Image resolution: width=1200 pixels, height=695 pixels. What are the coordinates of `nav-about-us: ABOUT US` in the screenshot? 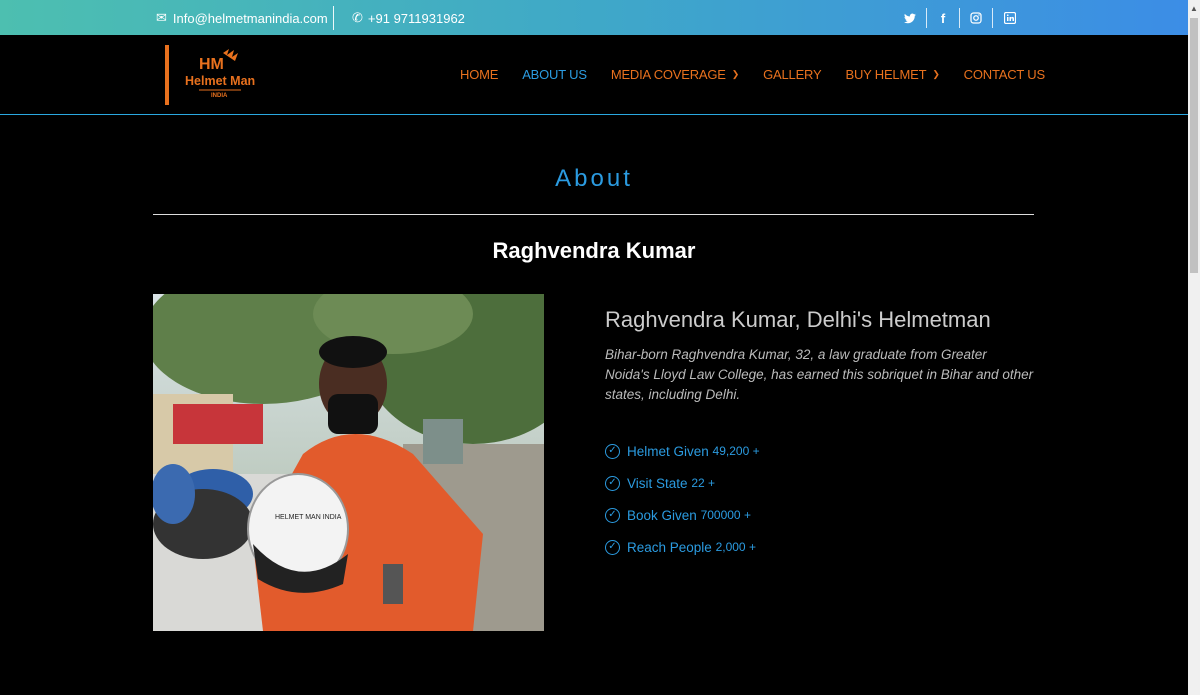 It's located at (554, 74).